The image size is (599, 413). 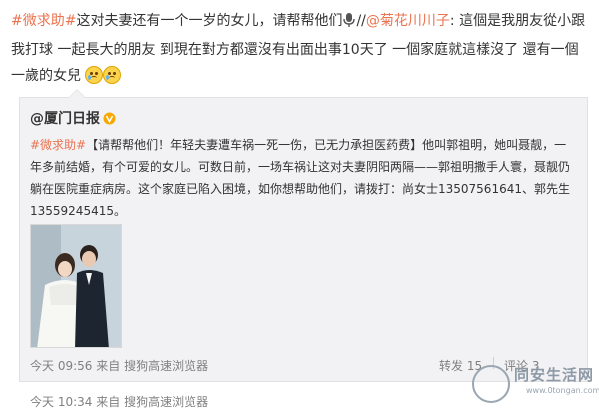 I want to click on verified-v-icon, so click(x=109, y=118).